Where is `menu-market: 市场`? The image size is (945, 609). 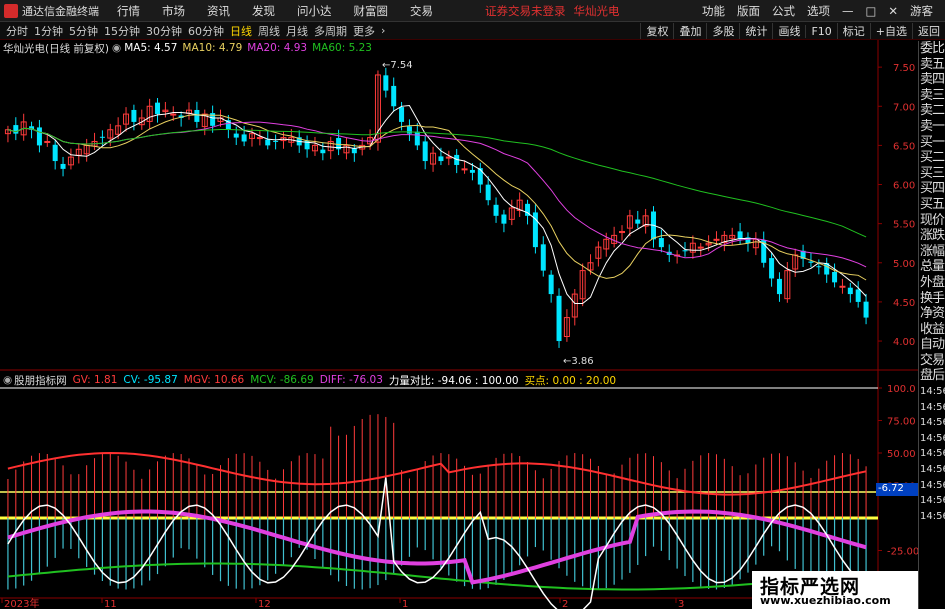
menu-market: 市场 is located at coordinates (173, 11).